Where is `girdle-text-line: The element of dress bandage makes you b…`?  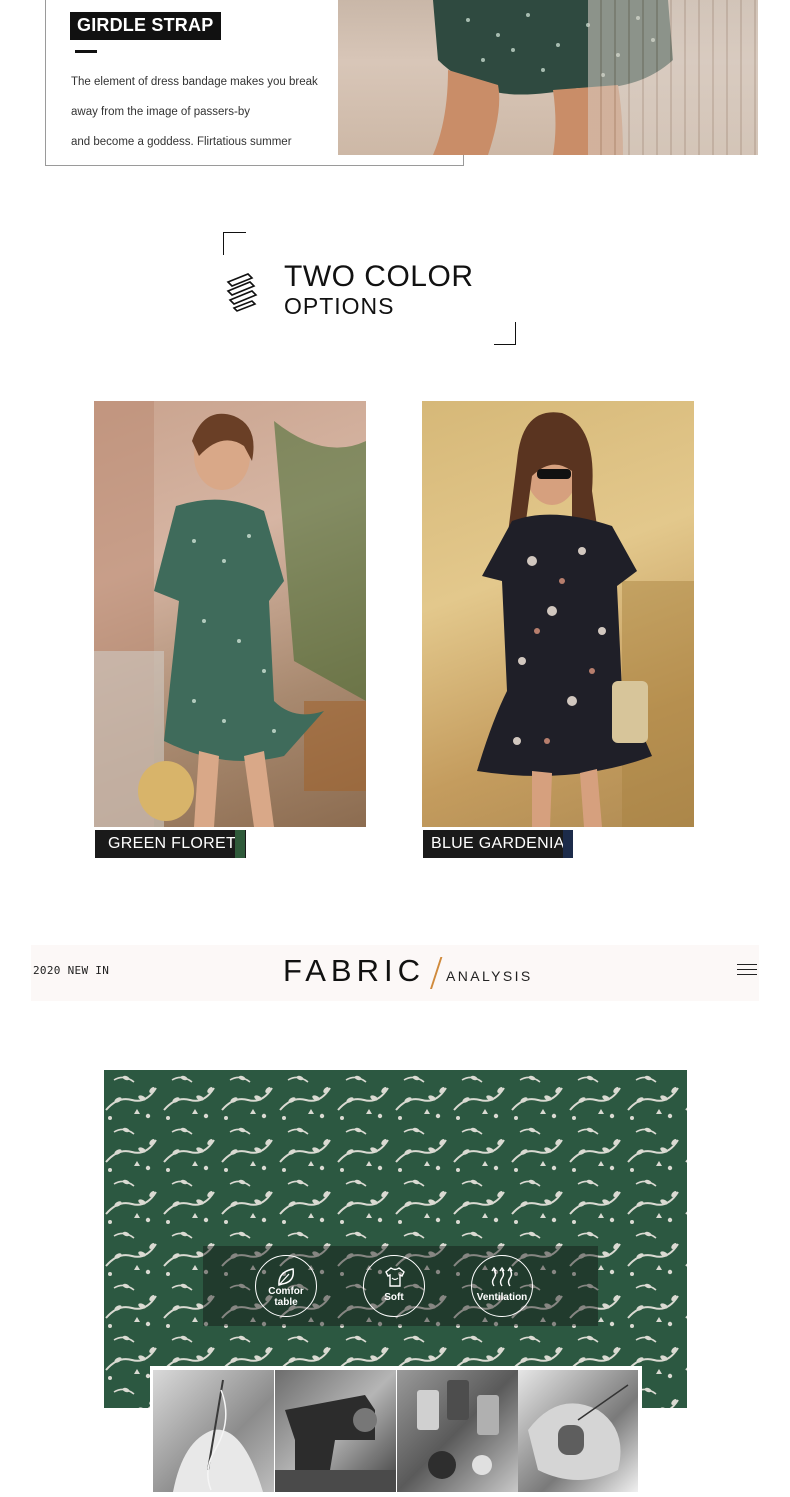
girdle-text-line: The element of dress bandage makes you b… is located at coordinates (194, 82).